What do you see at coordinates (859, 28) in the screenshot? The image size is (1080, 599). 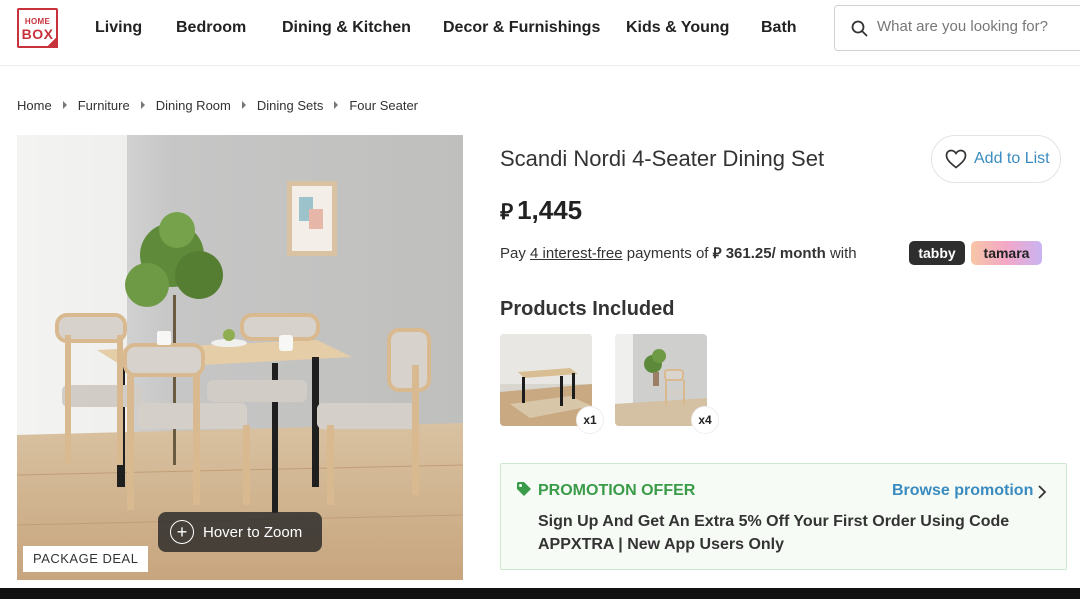 I see `search-icon` at bounding box center [859, 28].